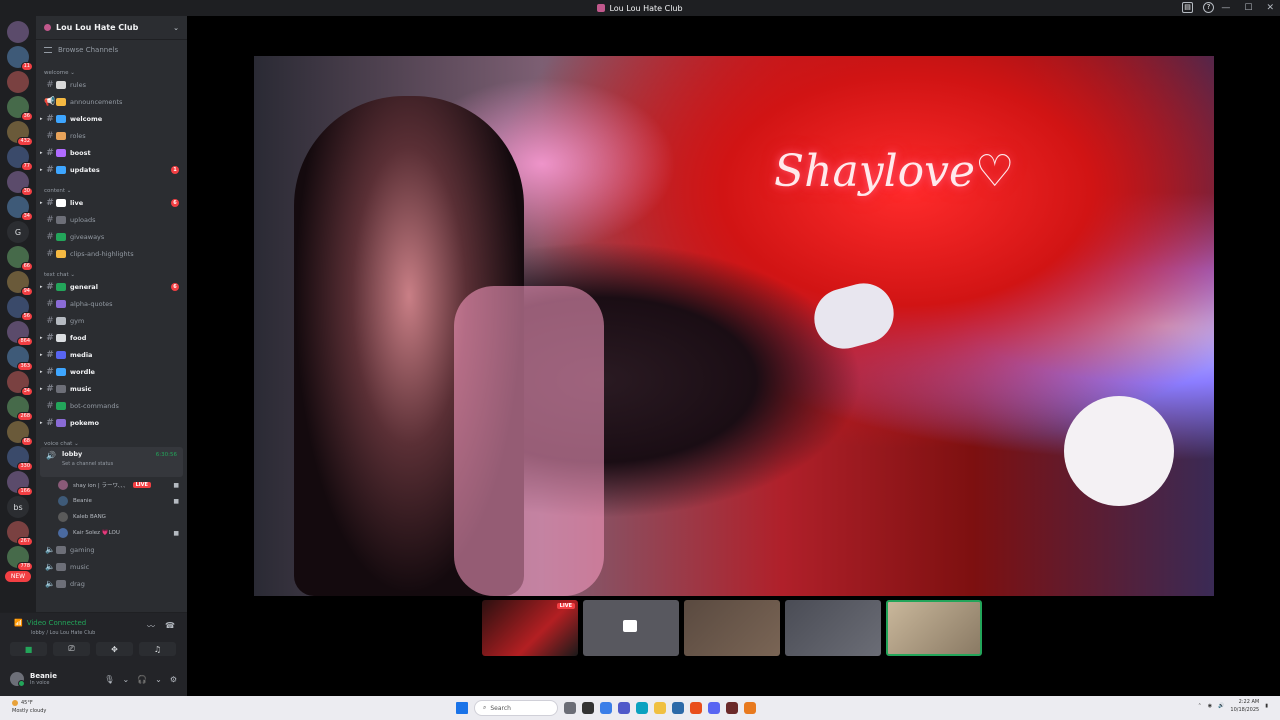 The width and height of the screenshot is (1280, 720). What do you see at coordinates (1270, 8) in the screenshot?
I see `close-button: ✕` at bounding box center [1270, 8].